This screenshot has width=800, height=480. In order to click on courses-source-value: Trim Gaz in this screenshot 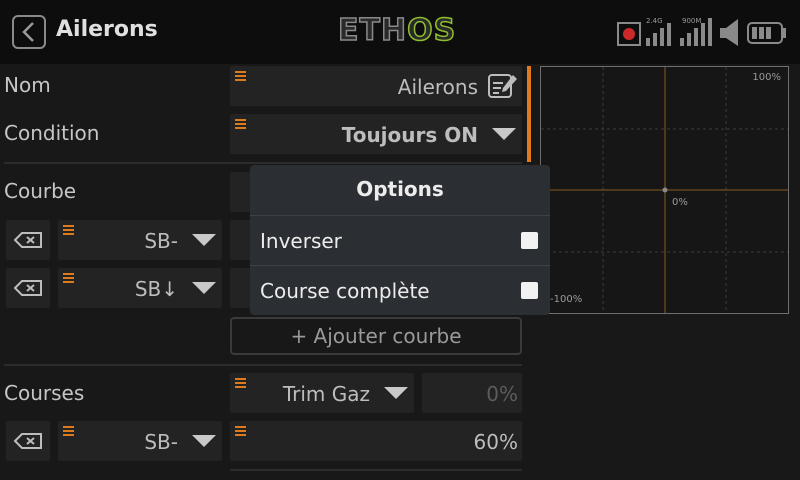, I will do `click(326, 394)`.